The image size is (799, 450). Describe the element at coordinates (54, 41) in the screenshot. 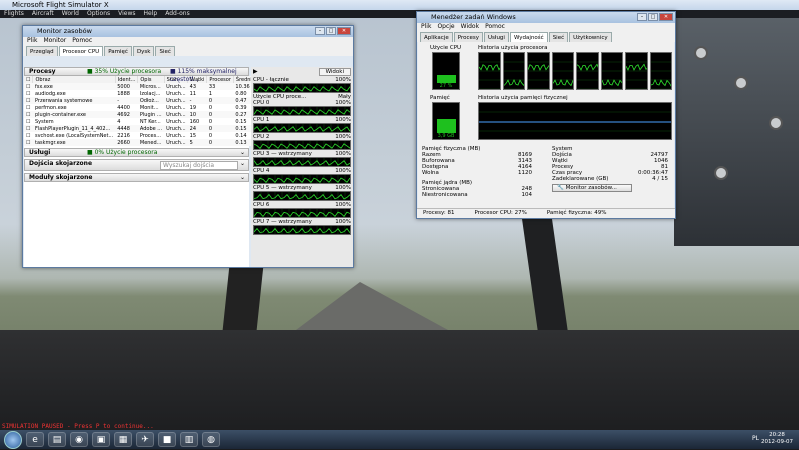

I see `menu-monitor: Monitor` at that location.